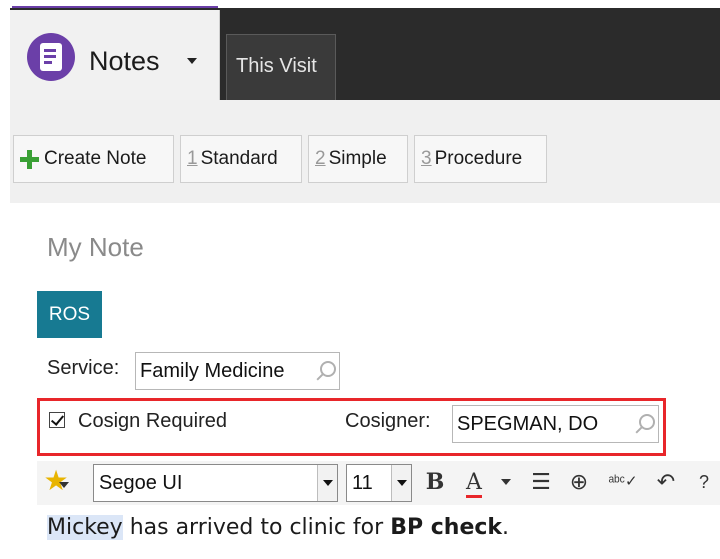 Image resolution: width=720 pixels, height=559 pixels. What do you see at coordinates (192, 158) in the screenshot?
I see `standard-shortcut-number: 1` at bounding box center [192, 158].